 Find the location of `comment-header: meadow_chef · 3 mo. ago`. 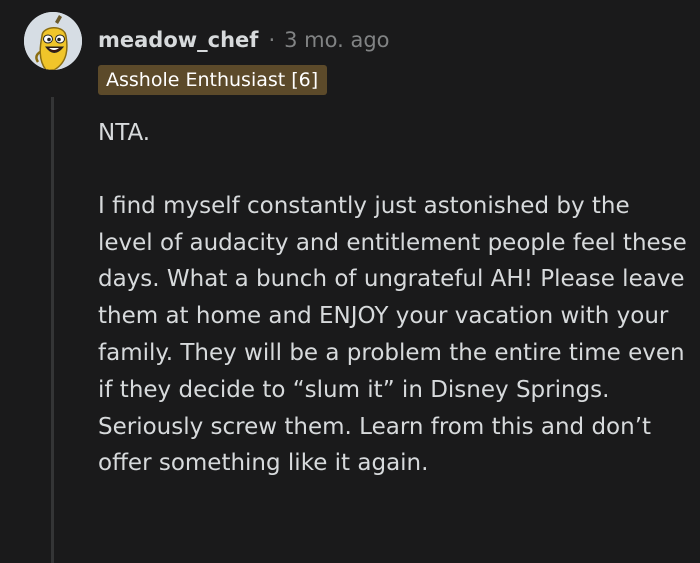

comment-header: meadow_chef · 3 mo. ago is located at coordinates (244, 40).